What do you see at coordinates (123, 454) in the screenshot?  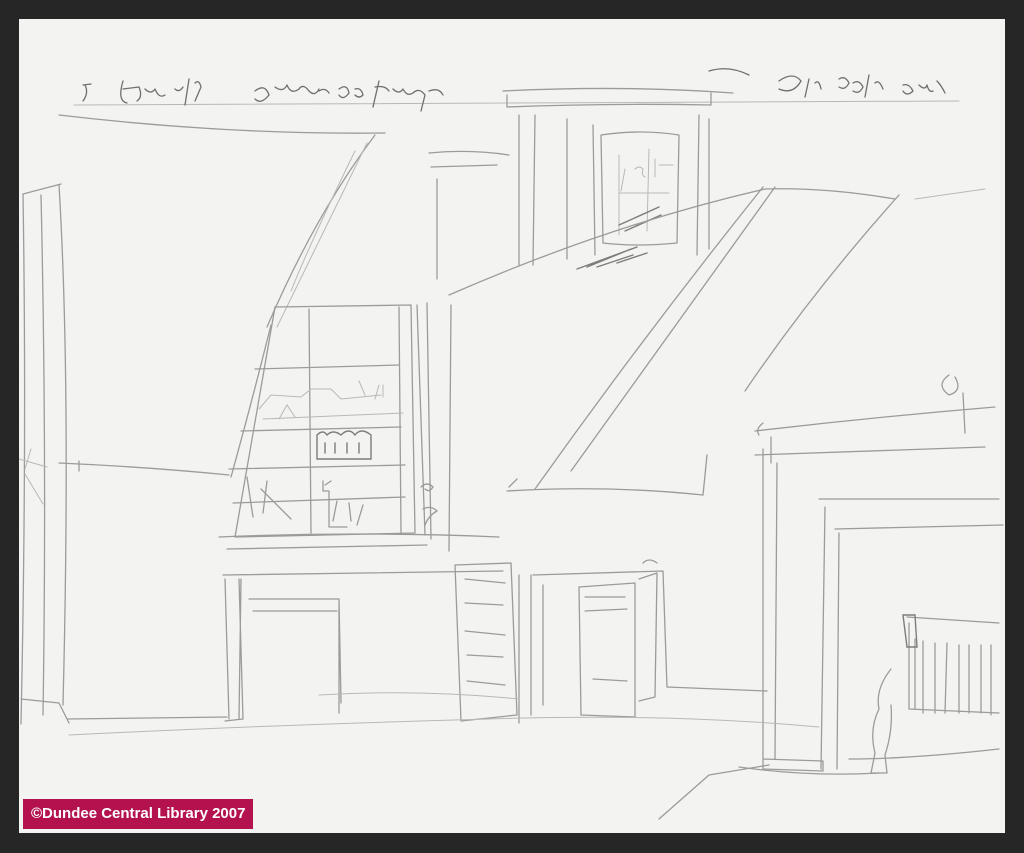 I see `left-wall` at bounding box center [123, 454].